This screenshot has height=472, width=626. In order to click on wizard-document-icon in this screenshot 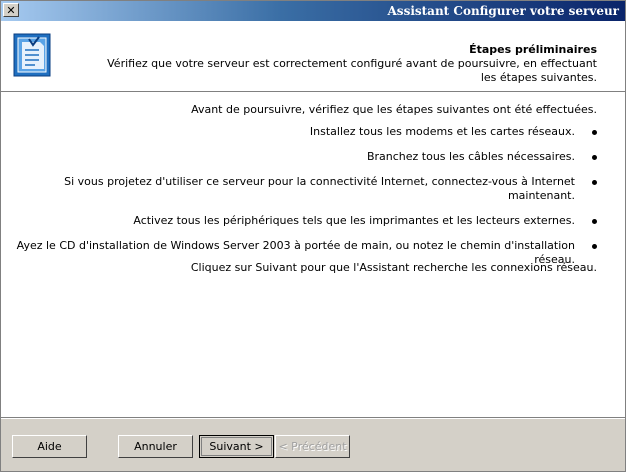, I will do `click(32, 55)`.